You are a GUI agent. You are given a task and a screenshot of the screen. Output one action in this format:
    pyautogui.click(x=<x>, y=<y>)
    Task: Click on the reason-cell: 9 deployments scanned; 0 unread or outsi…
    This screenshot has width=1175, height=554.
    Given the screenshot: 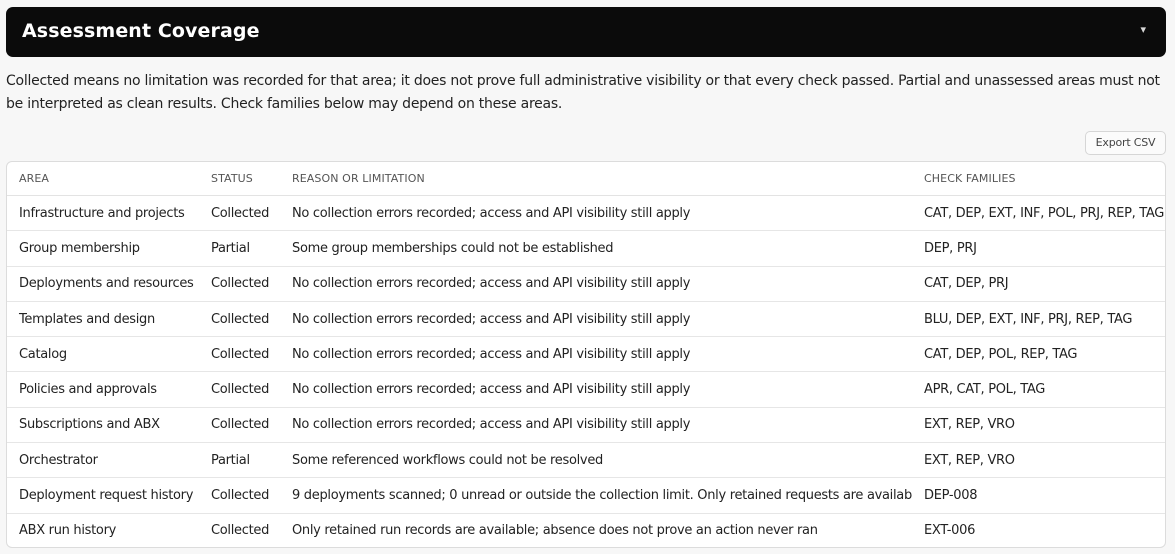 What is the action you would take?
    pyautogui.click(x=596, y=495)
    